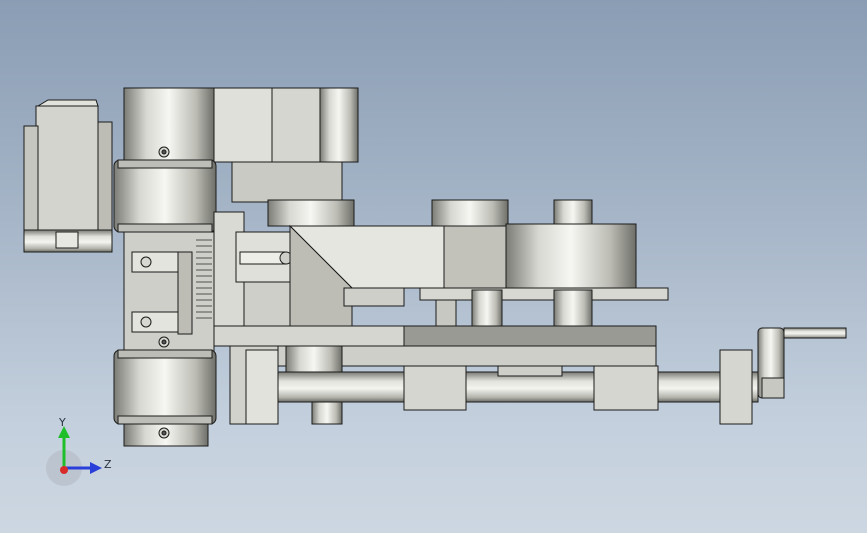 This screenshot has width=867, height=533. I want to click on motor-gearbox, so click(68, 176).